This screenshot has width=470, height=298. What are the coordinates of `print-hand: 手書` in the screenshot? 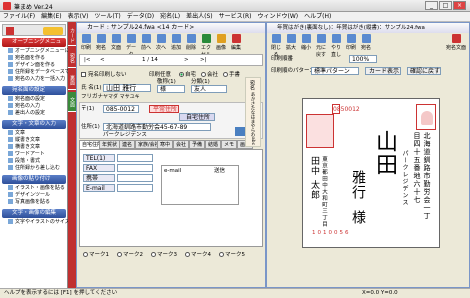 It's located at (231, 75).